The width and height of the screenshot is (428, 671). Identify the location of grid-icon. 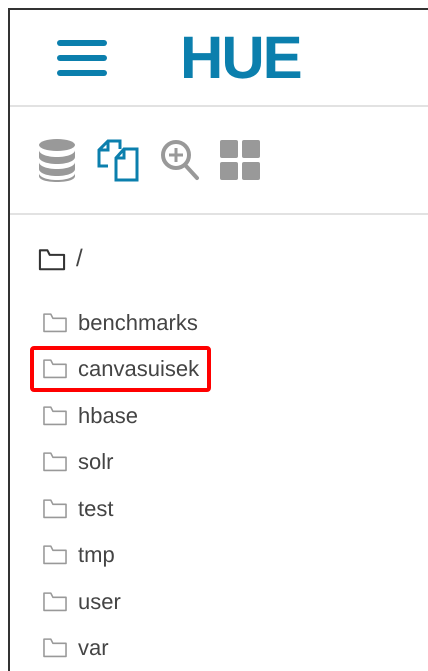
(240, 160).